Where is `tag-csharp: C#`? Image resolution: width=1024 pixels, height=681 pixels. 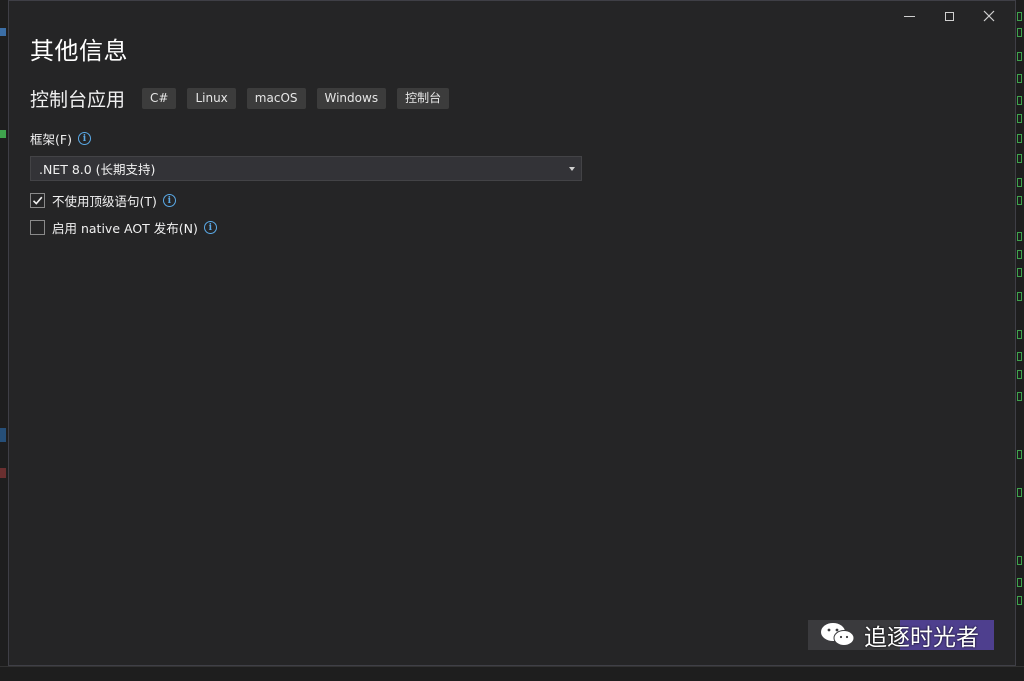
tag-csharp: C# is located at coordinates (159, 98).